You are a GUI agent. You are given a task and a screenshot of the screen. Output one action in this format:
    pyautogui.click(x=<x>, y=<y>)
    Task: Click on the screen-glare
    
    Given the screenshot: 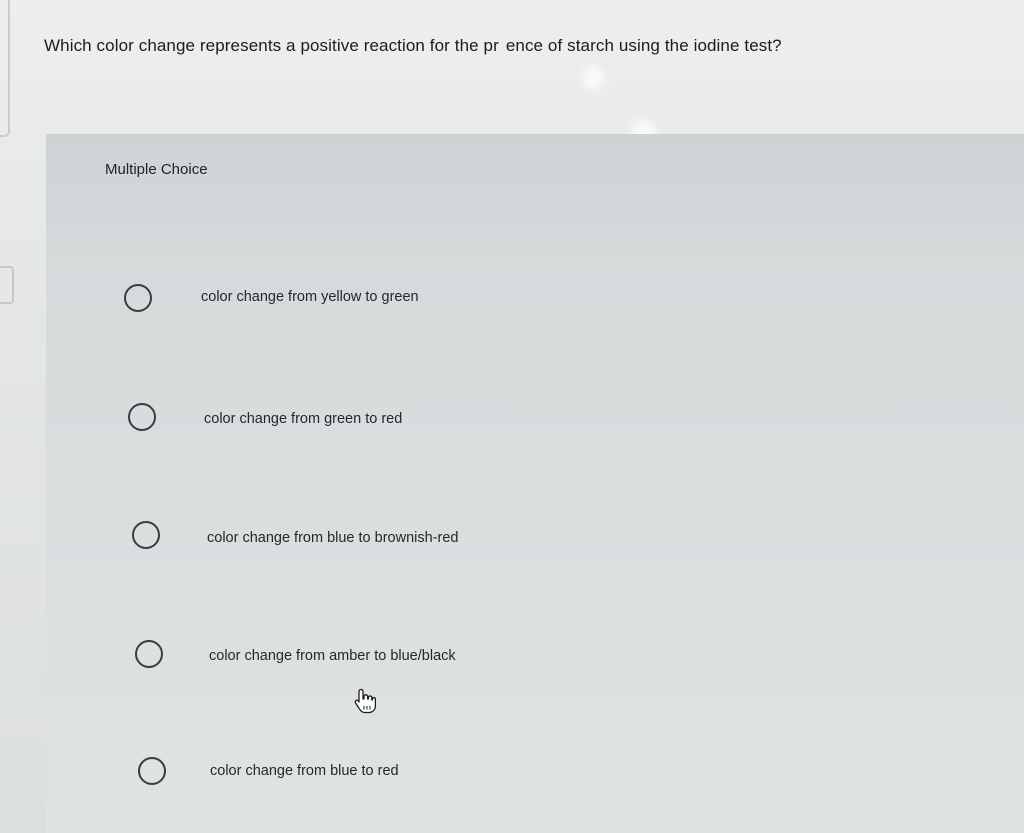 What is the action you would take?
    pyautogui.click(x=593, y=78)
    